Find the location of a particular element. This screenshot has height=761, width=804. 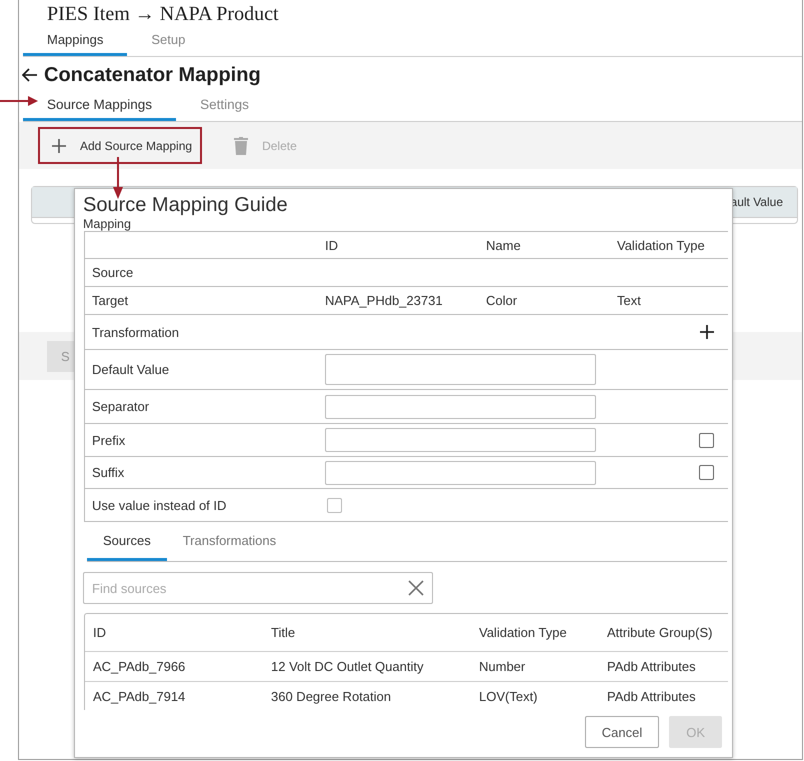

dialog-title: Source Mapping Guide is located at coordinates (186, 205).